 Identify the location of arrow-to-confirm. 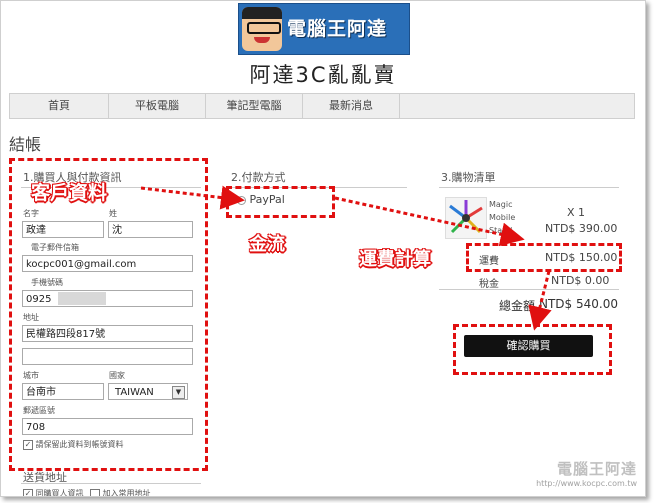
(540, 300).